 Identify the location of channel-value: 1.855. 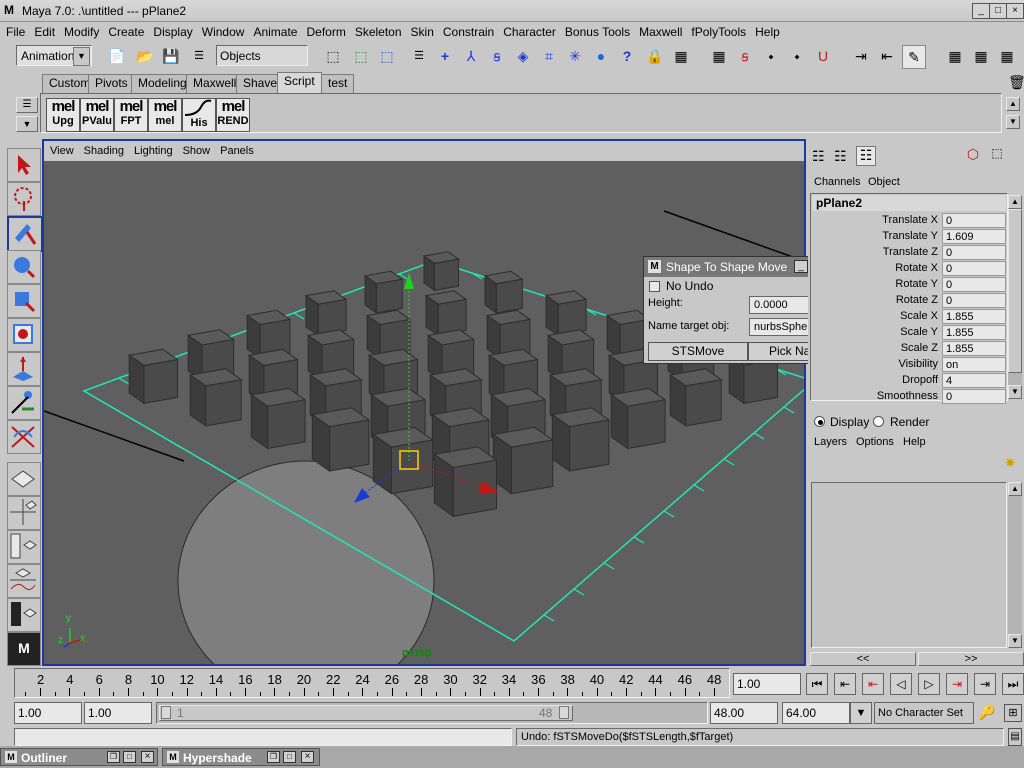
(974, 348).